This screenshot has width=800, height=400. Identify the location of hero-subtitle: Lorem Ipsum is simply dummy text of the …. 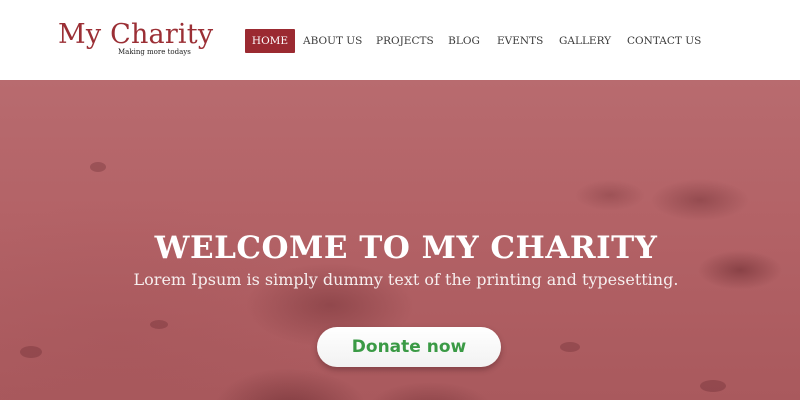
(406, 279).